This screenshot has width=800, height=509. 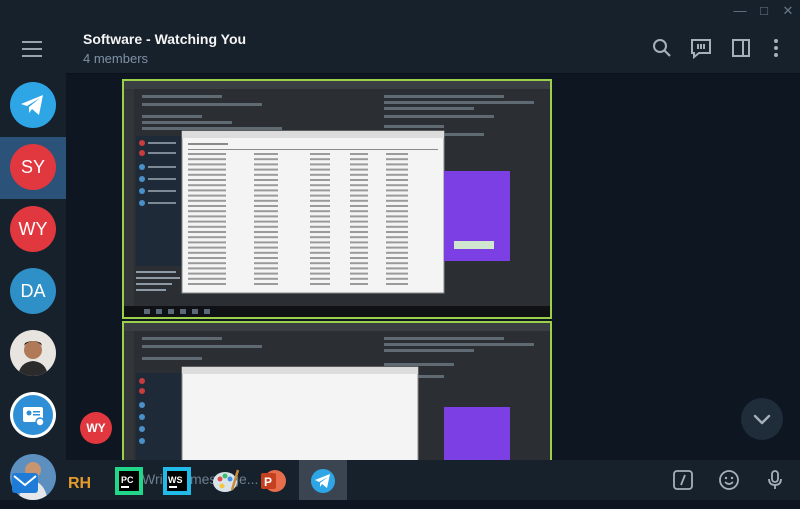 I want to click on powerpoint-app-icon: P, so click(x=273, y=481).